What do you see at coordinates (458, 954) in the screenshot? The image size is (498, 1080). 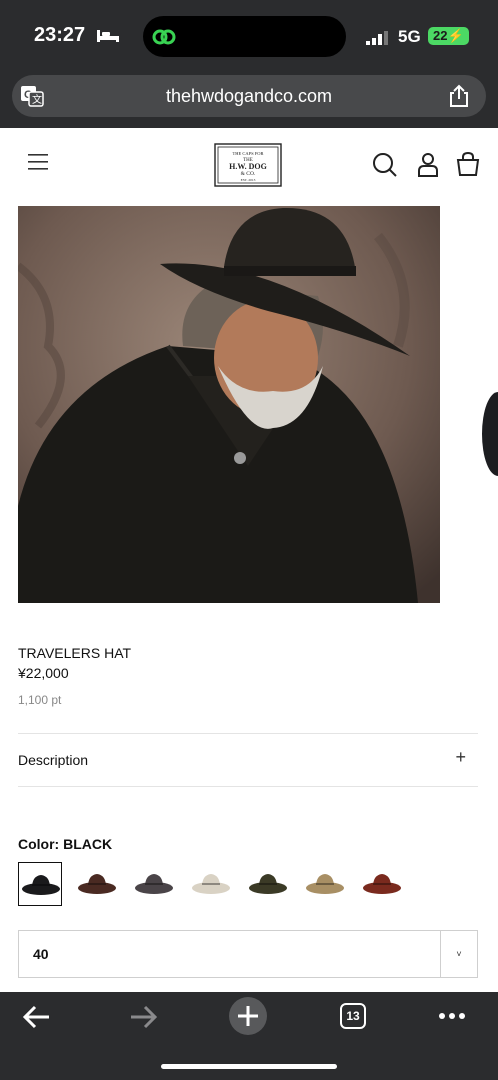 I see `chevron-down-icon: ˅` at bounding box center [458, 954].